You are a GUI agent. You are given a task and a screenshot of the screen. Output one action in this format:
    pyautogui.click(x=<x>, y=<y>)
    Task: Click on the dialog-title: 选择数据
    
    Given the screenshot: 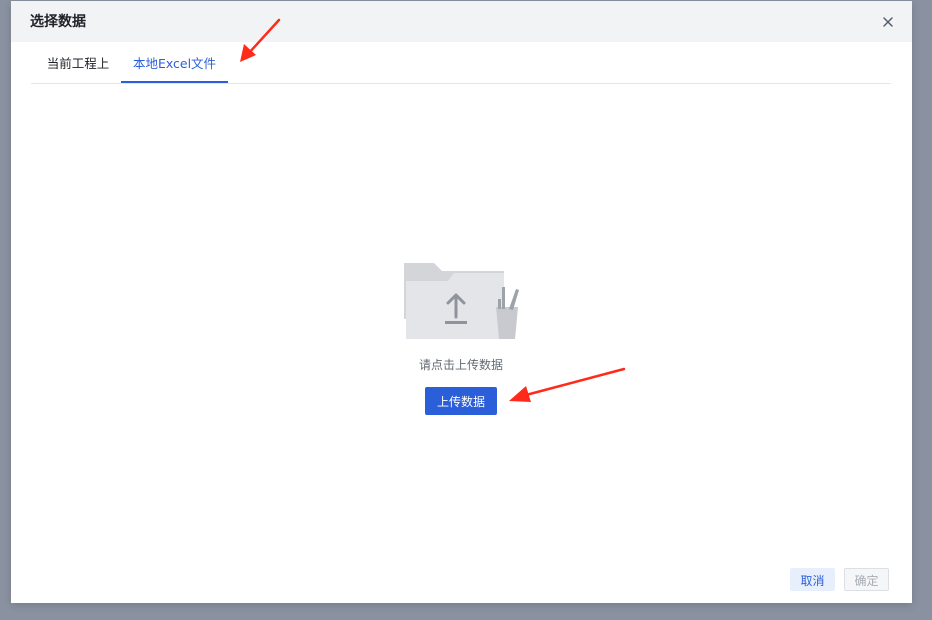 What is the action you would take?
    pyautogui.click(x=58, y=22)
    